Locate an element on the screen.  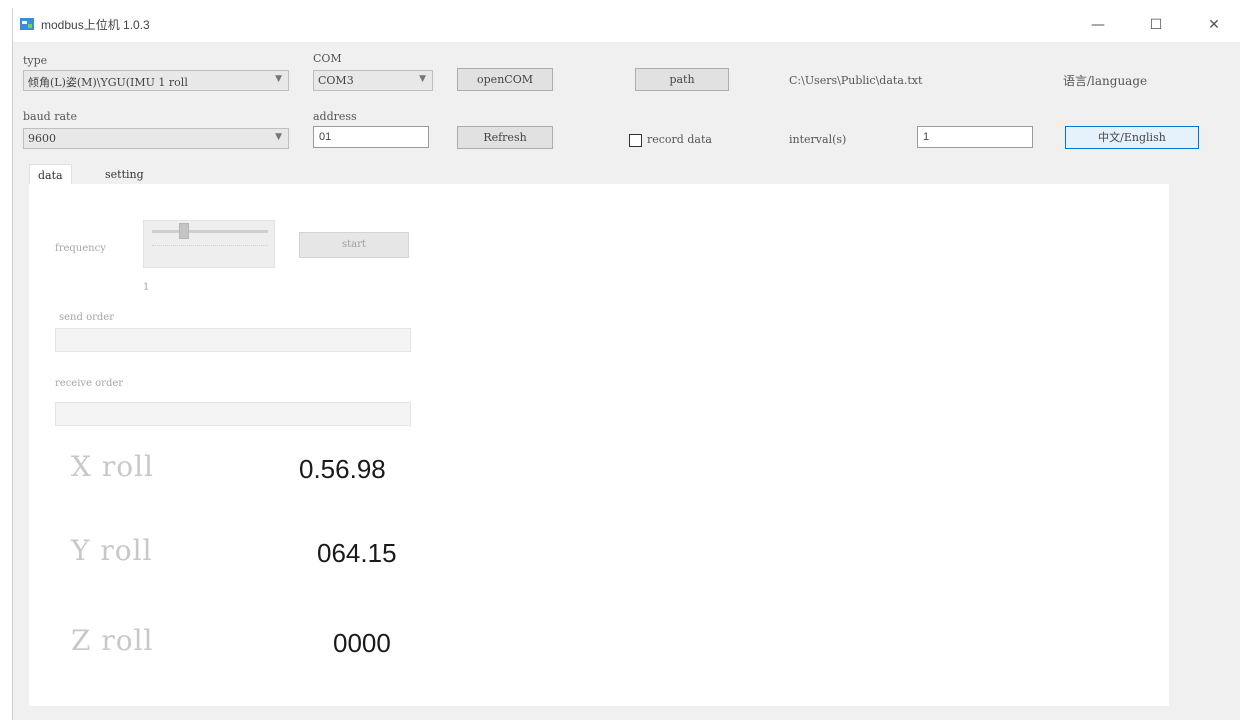
refresh-button: Refresh is located at coordinates (505, 137).